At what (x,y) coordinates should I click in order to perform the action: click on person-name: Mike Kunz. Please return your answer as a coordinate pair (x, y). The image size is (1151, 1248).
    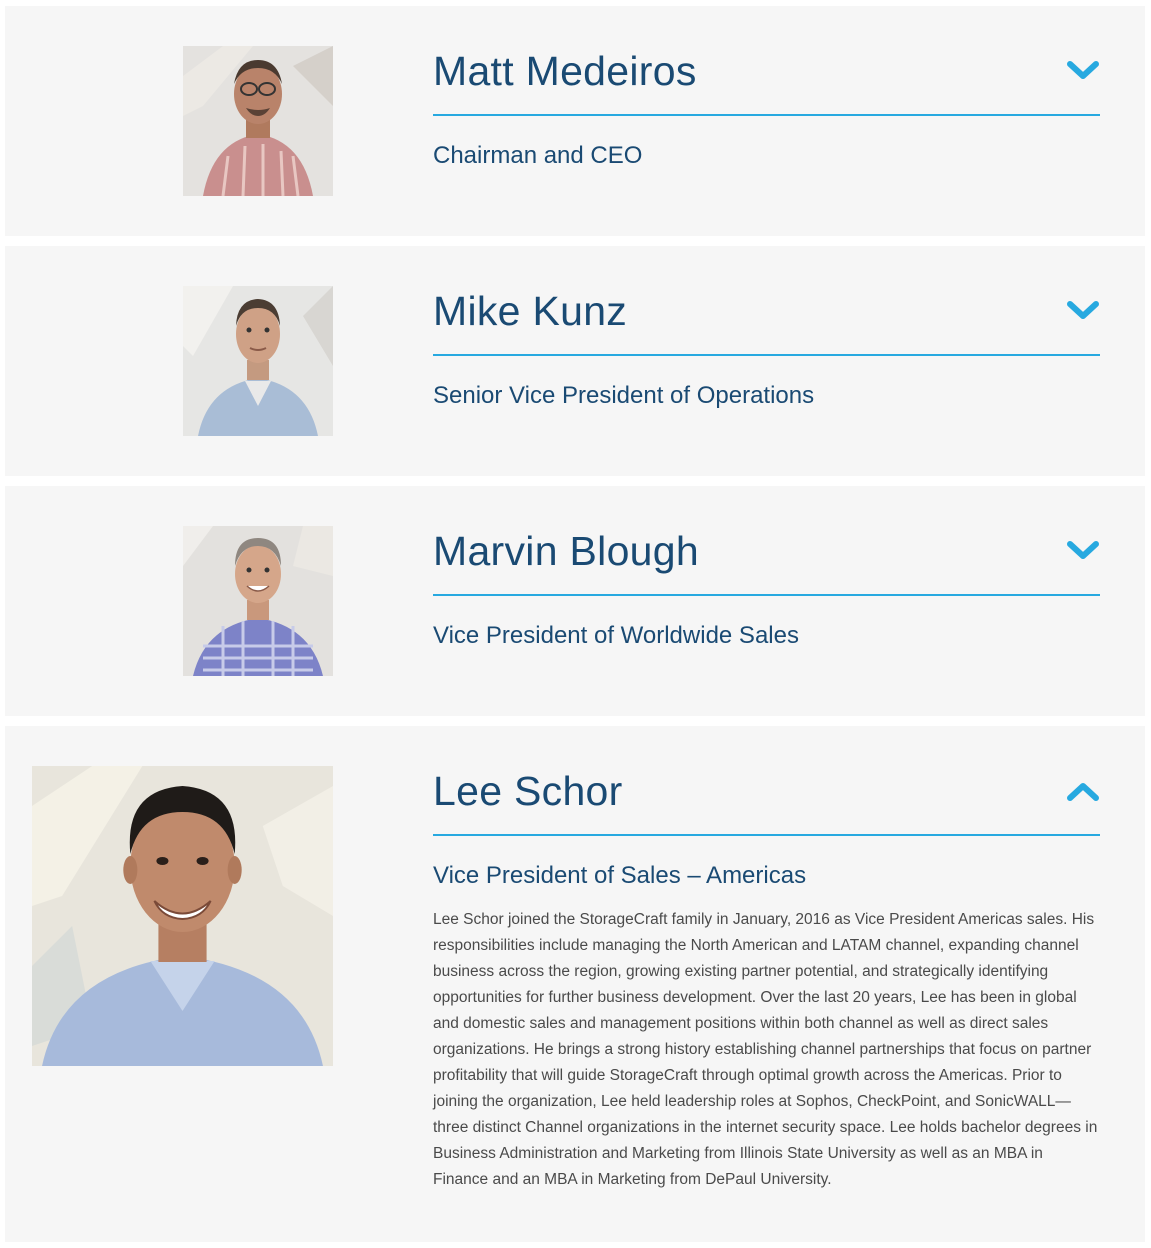
    Looking at the image, I should click on (530, 311).